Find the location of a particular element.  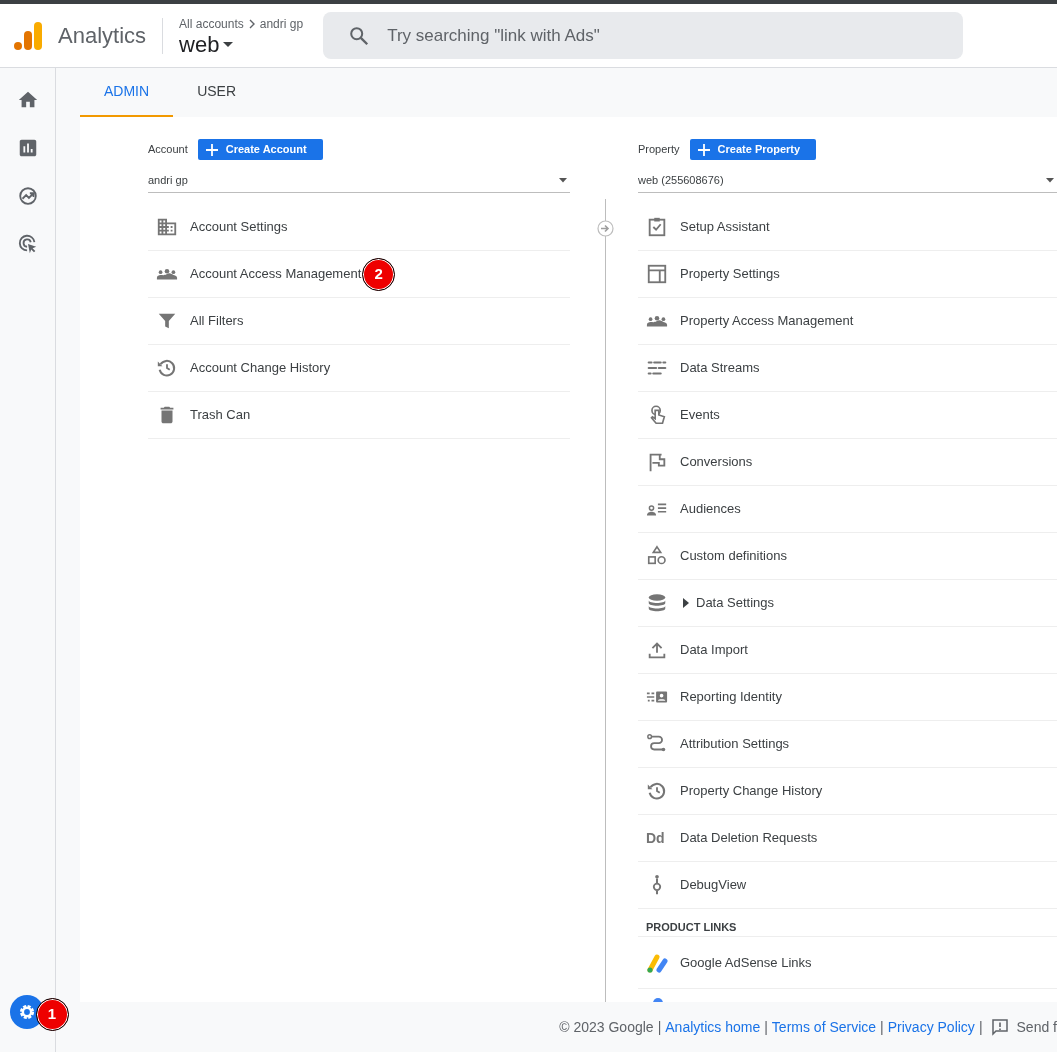

footer-link: Terms of Service is located at coordinates (824, 1027).